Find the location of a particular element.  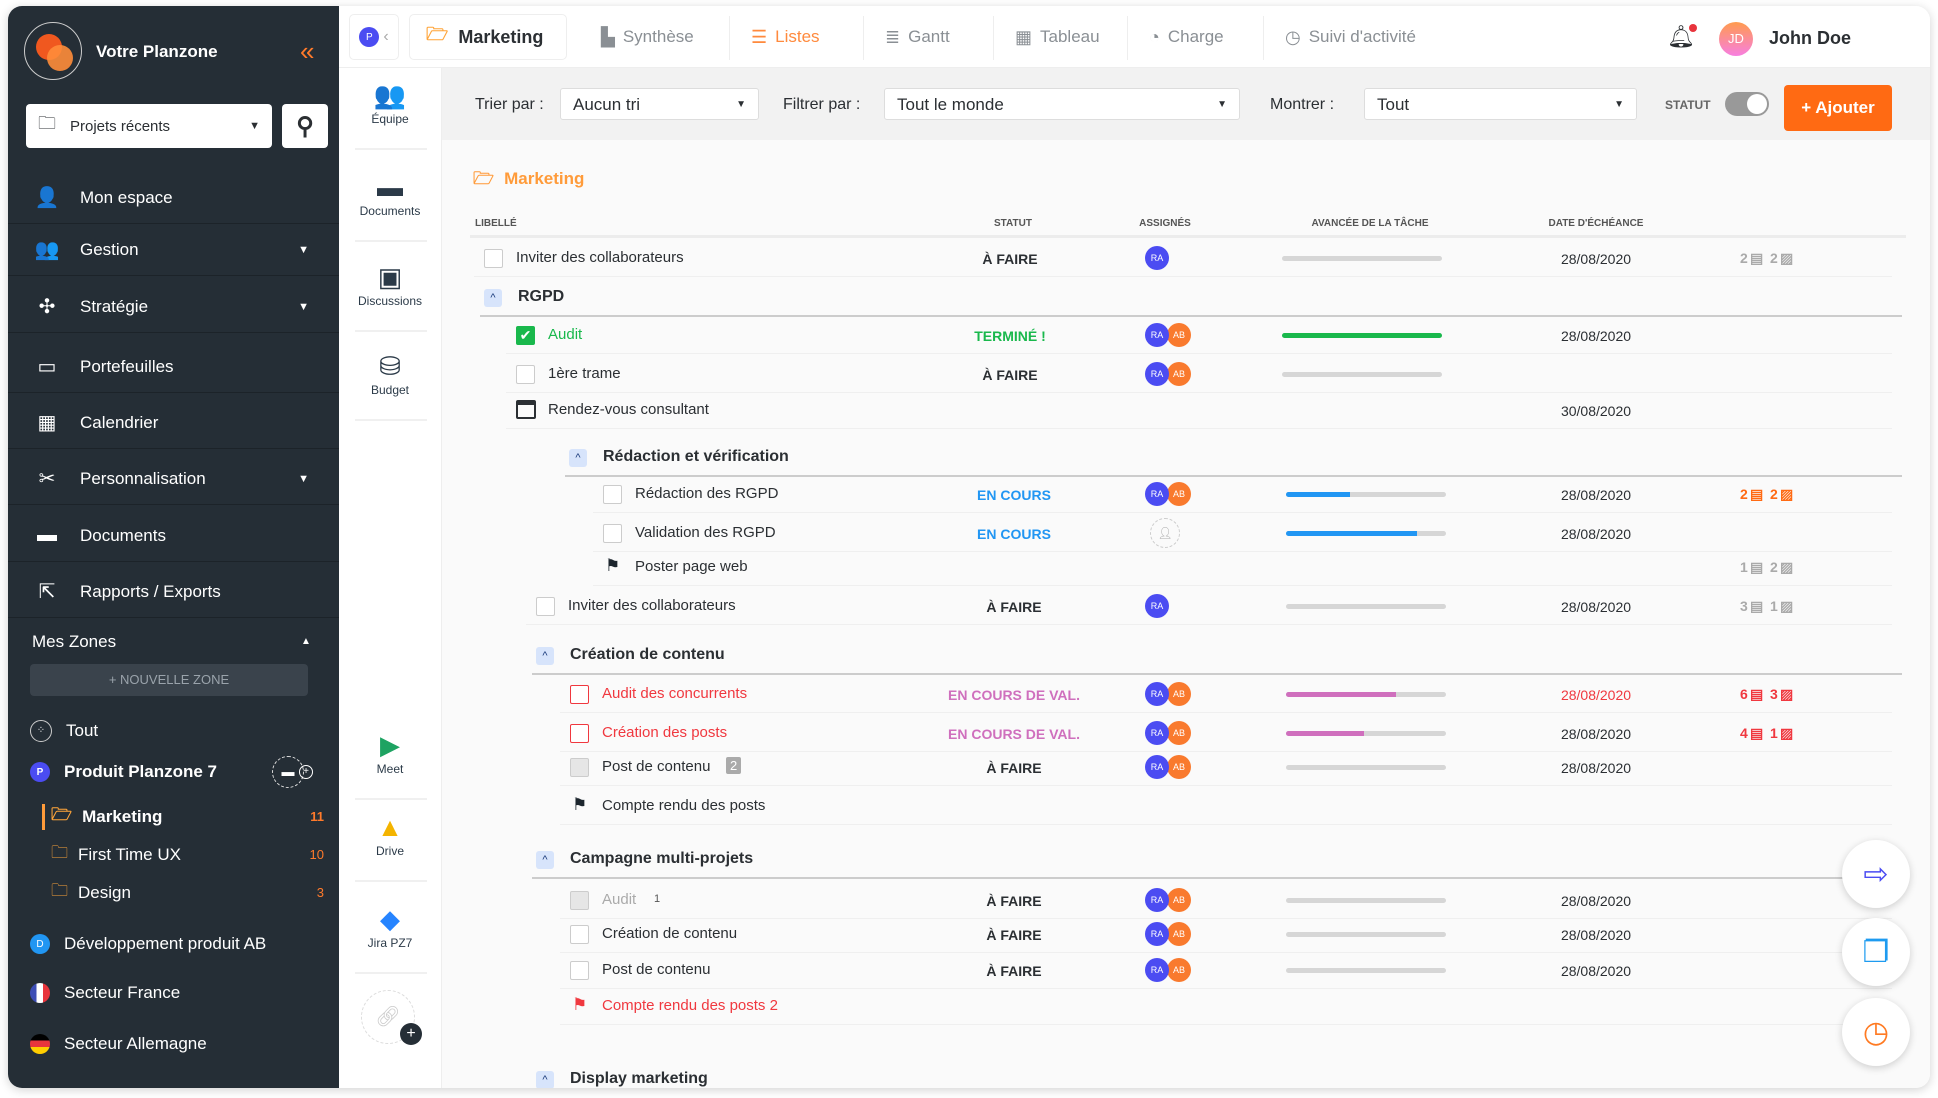

search-button: ⚲ is located at coordinates (305, 126).